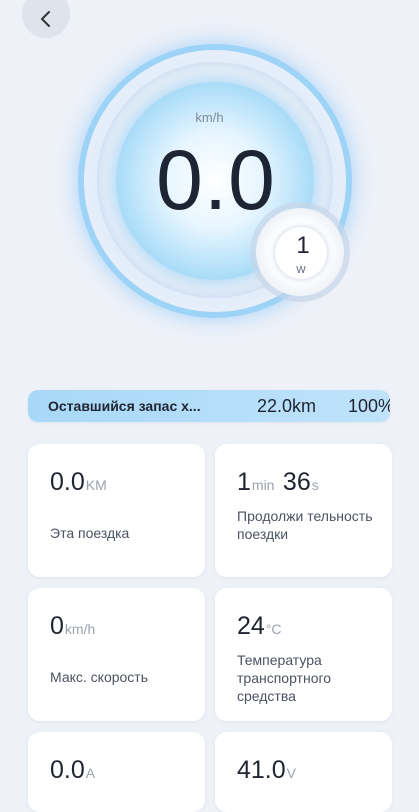 This screenshot has width=419, height=812. What do you see at coordinates (209, 117) in the screenshot?
I see `speed-unit: km/h` at bounding box center [209, 117].